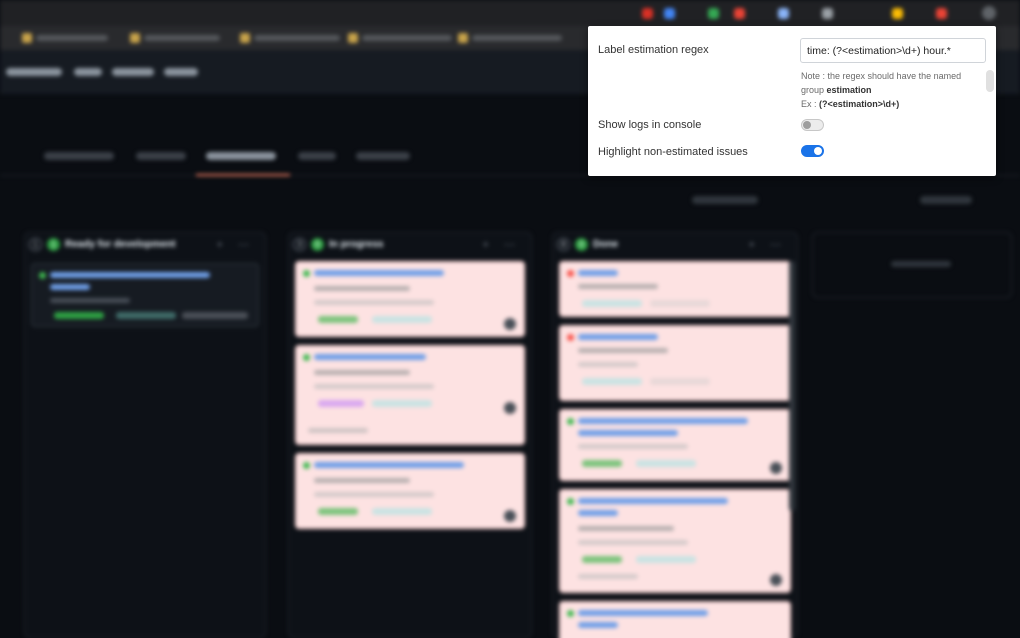 This screenshot has height=638, width=1020. Describe the element at coordinates (849, 90) in the screenshot. I see `note-group-name: estimation` at that location.